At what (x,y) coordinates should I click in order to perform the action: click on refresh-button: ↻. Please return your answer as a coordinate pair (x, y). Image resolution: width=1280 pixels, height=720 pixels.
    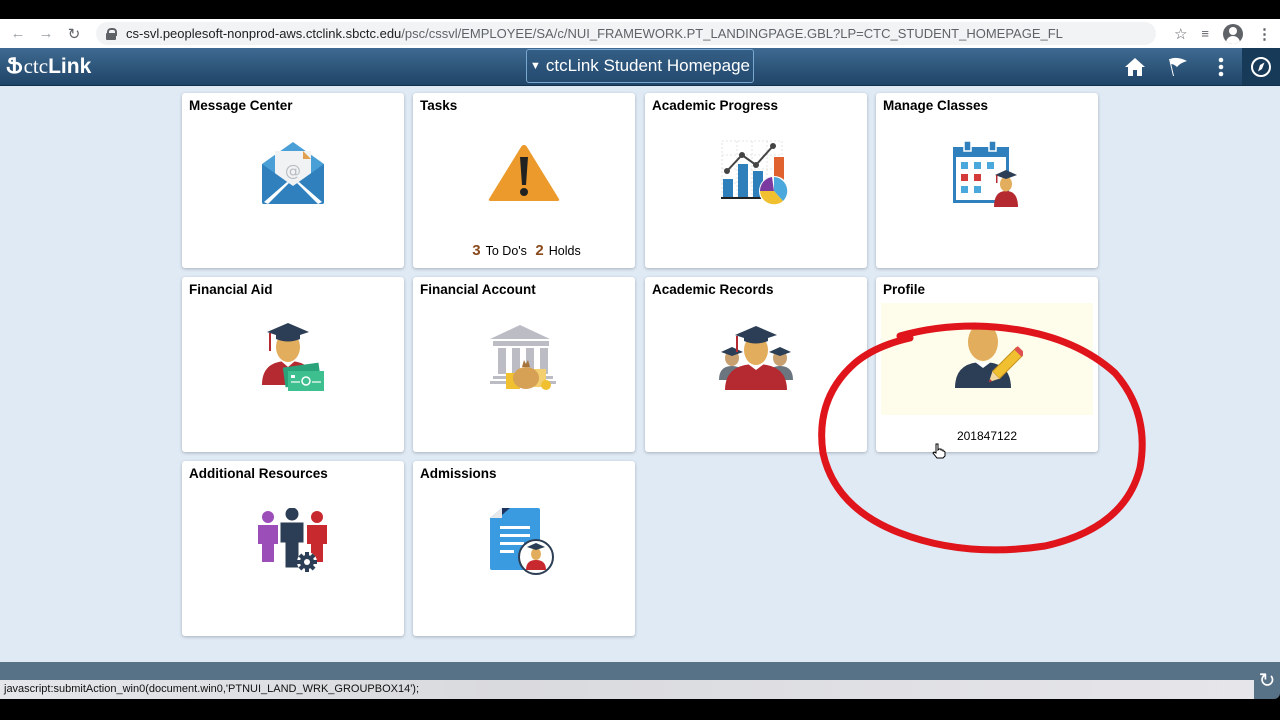
    Looking at the image, I should click on (1267, 680).